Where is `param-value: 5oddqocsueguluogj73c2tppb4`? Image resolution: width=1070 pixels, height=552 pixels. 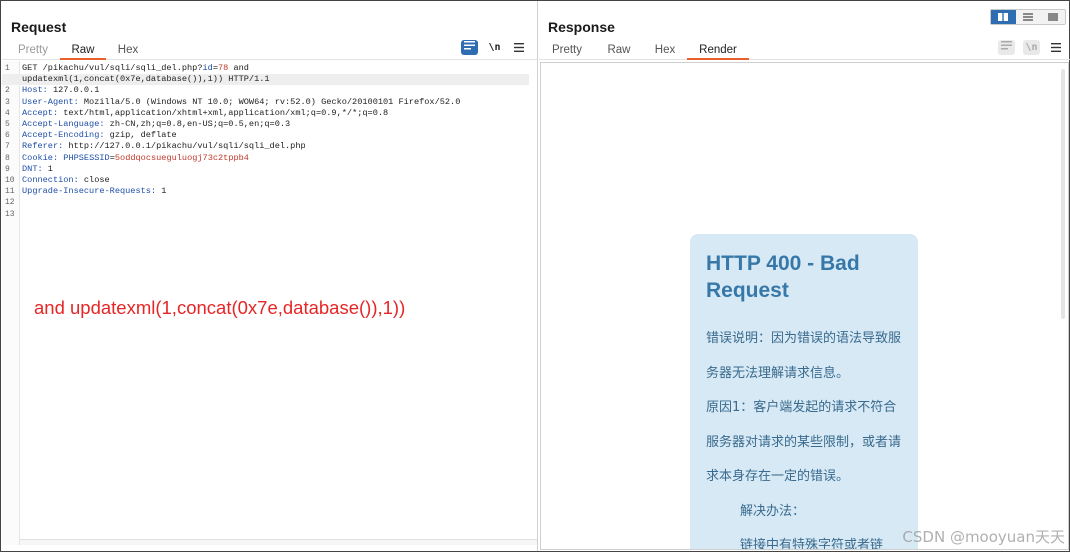
param-value: 5oddqocsueguluogj73c2tppb4 is located at coordinates (181, 157).